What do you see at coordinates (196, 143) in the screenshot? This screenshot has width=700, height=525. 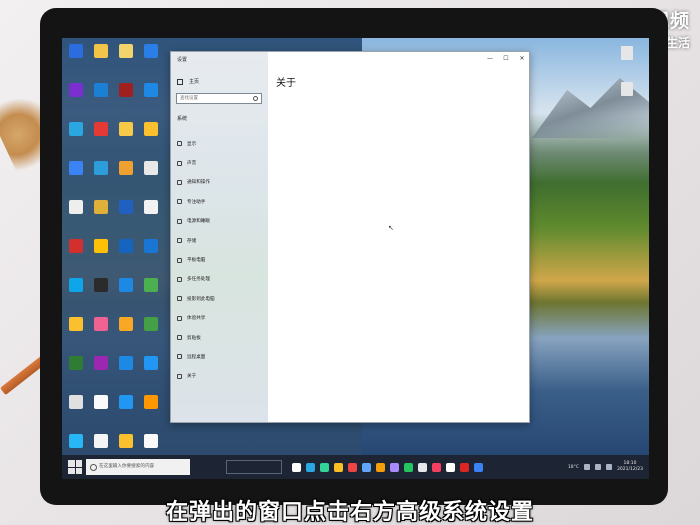 I see `settings-nav-item: 显示` at bounding box center [196, 143].